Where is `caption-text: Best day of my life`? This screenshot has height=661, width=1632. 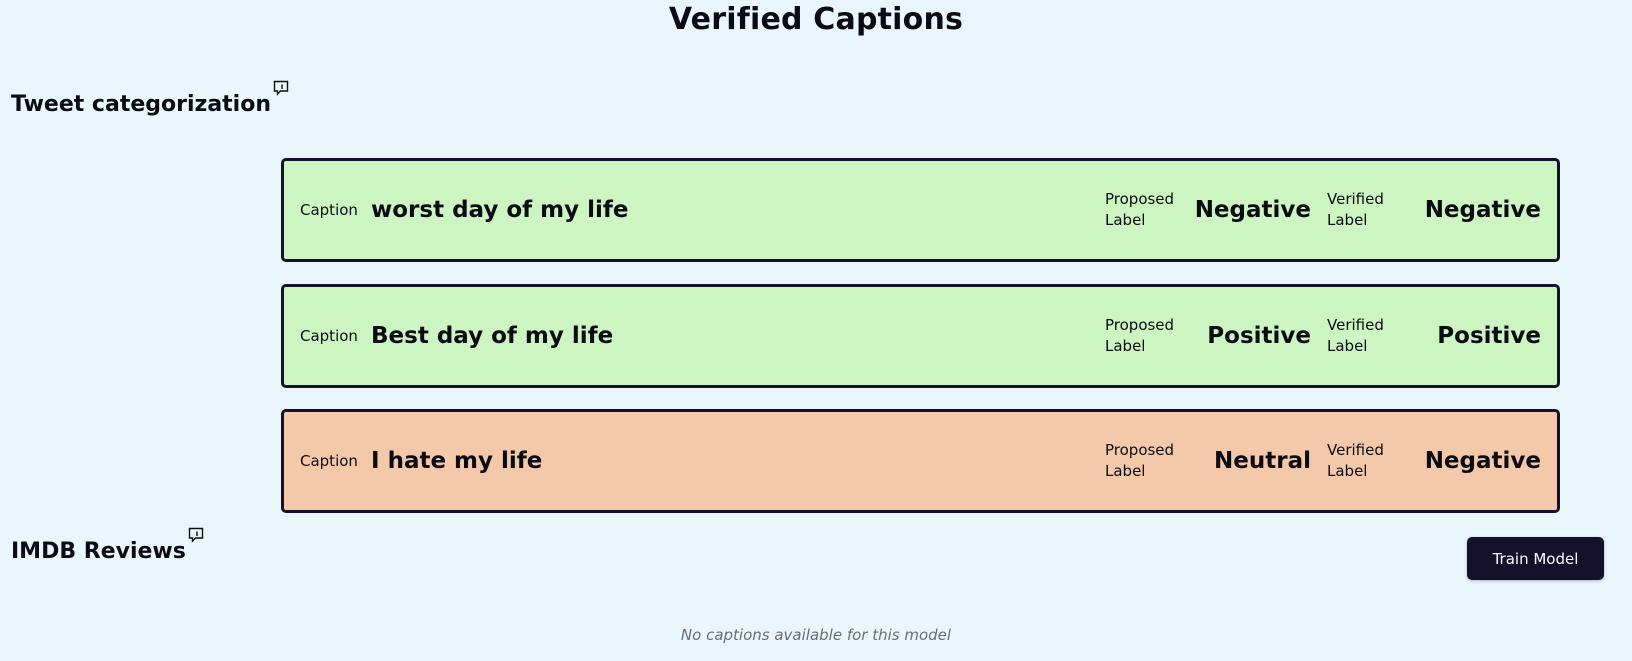
caption-text: Best day of my life is located at coordinates (492, 336).